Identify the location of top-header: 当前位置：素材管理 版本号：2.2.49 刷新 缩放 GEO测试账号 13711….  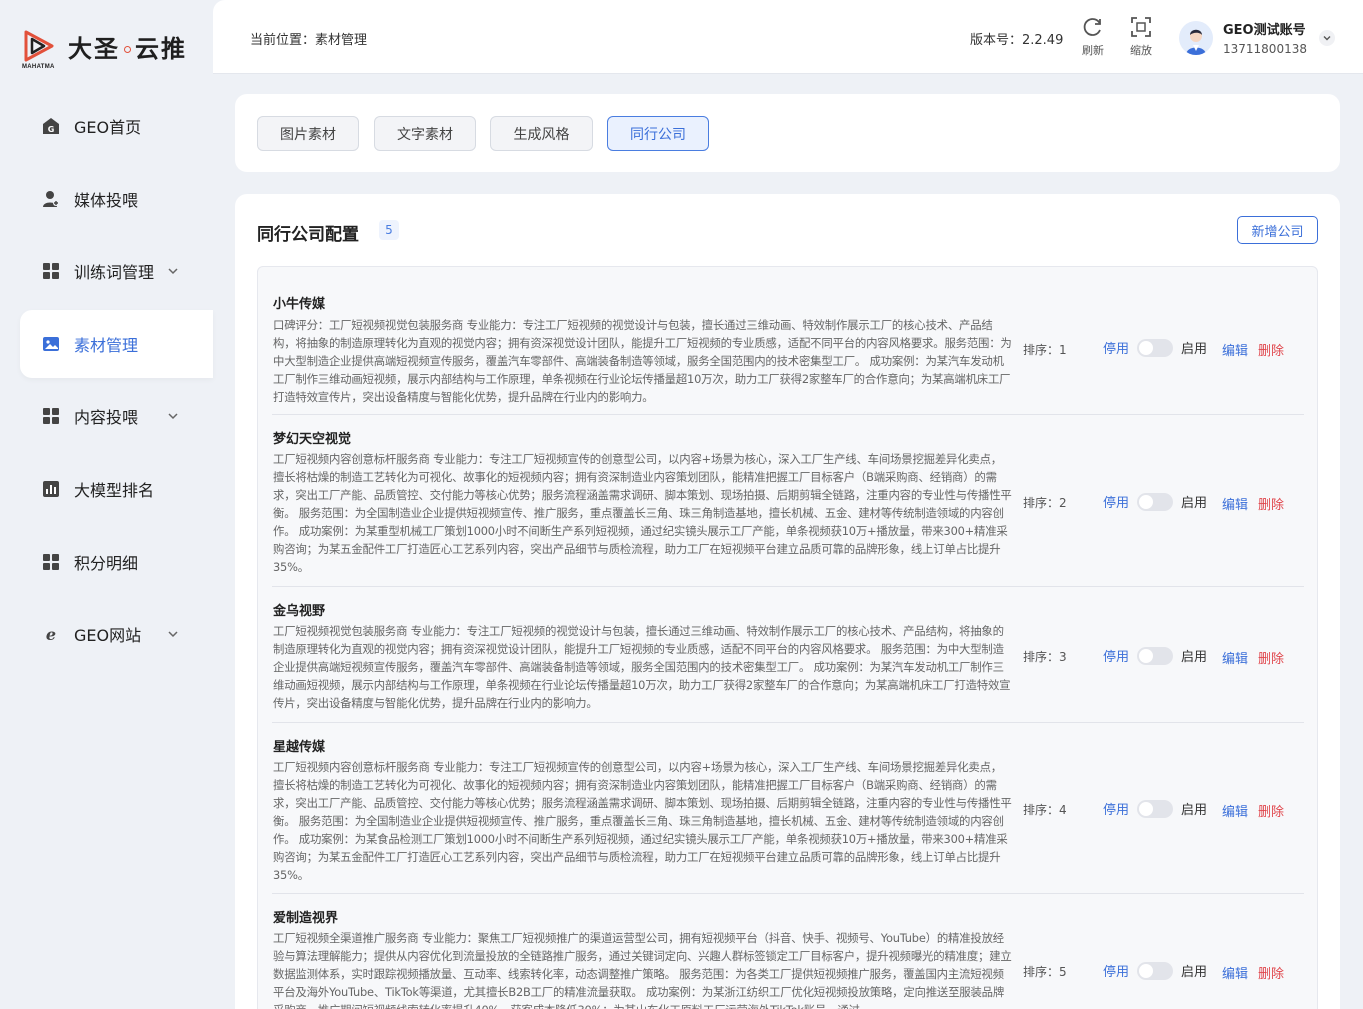
(788, 37).